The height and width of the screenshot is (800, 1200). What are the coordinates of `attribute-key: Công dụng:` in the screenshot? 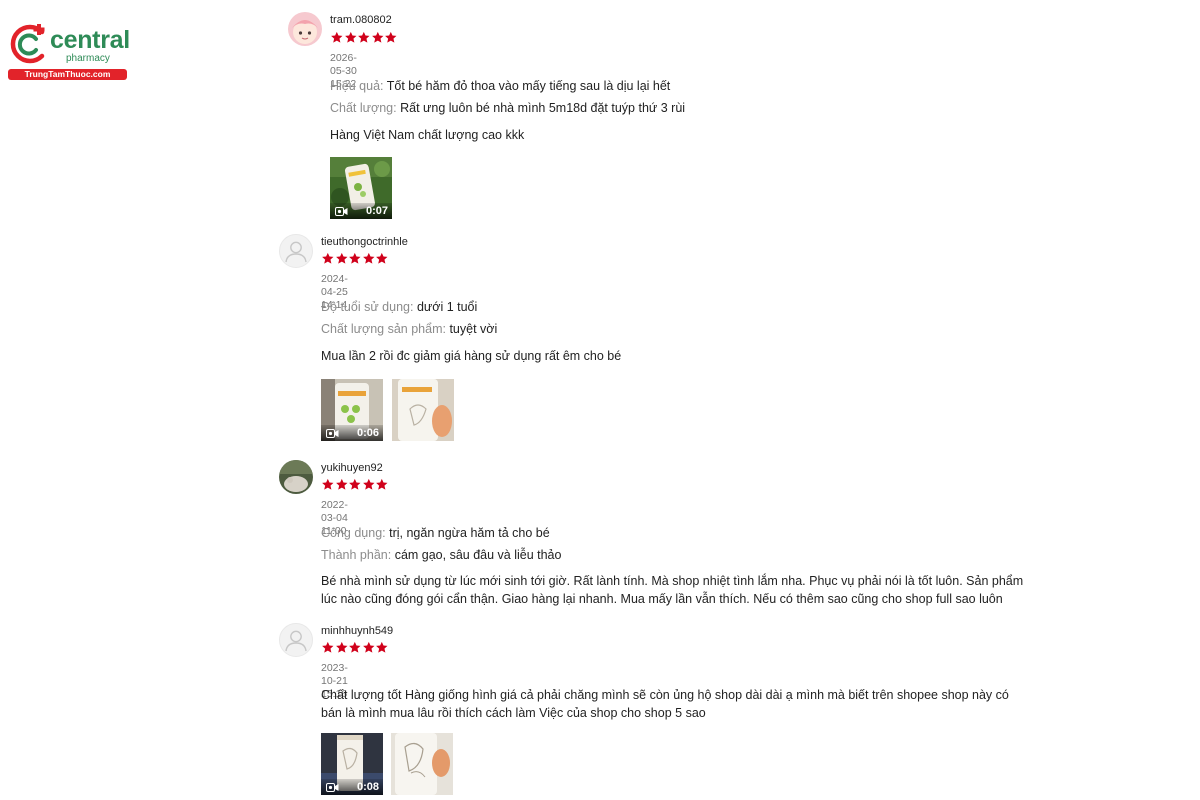 It's located at (353, 533).